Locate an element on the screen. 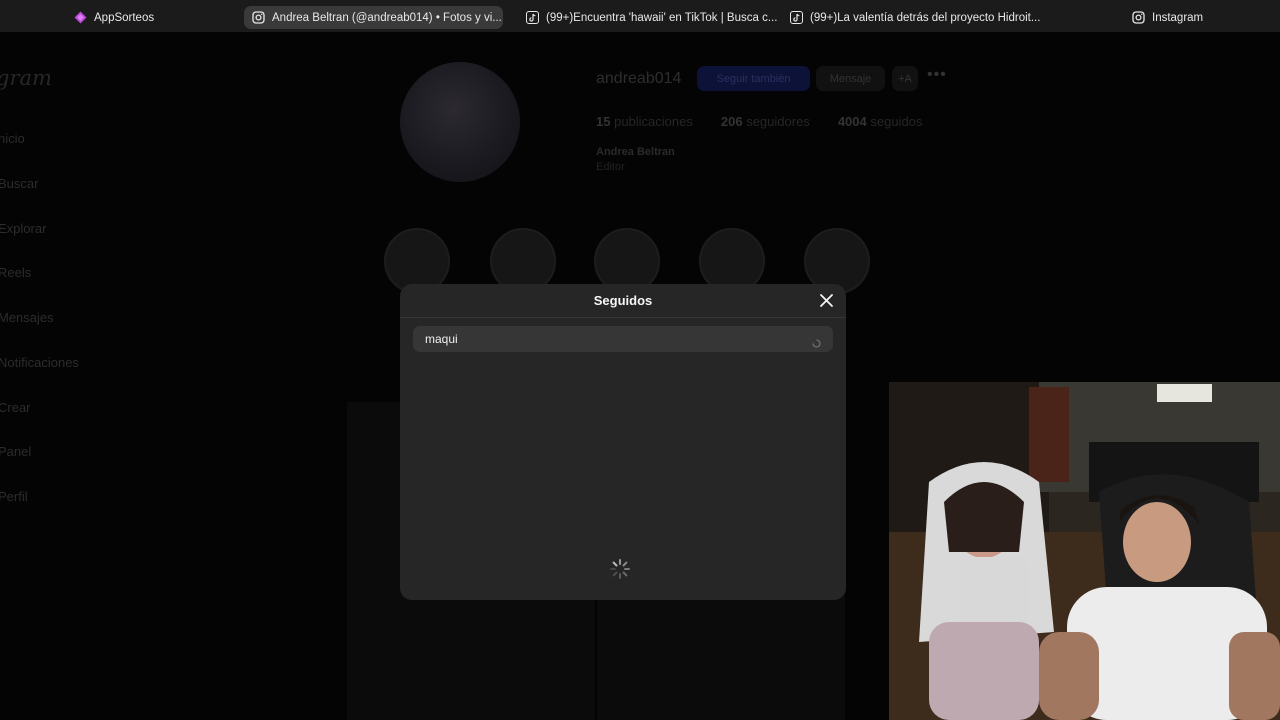 The height and width of the screenshot is (720, 1280). sidebar-item-inicio: nicio is located at coordinates (12, 138).